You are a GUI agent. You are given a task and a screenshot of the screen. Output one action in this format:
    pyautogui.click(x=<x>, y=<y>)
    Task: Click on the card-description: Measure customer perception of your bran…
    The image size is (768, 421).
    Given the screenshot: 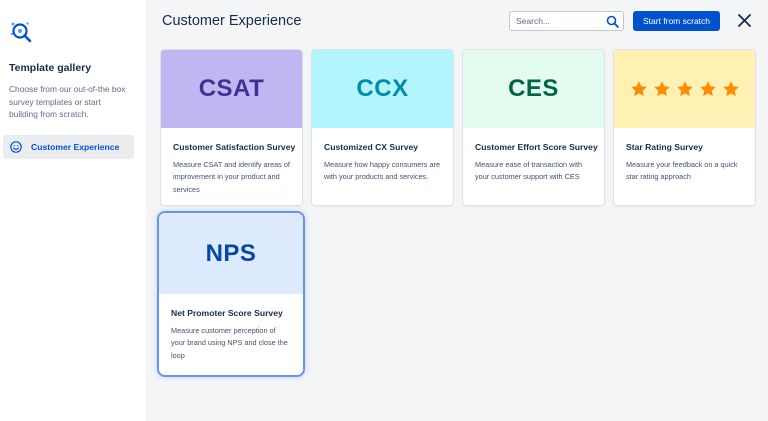 What is the action you would take?
    pyautogui.click(x=229, y=343)
    